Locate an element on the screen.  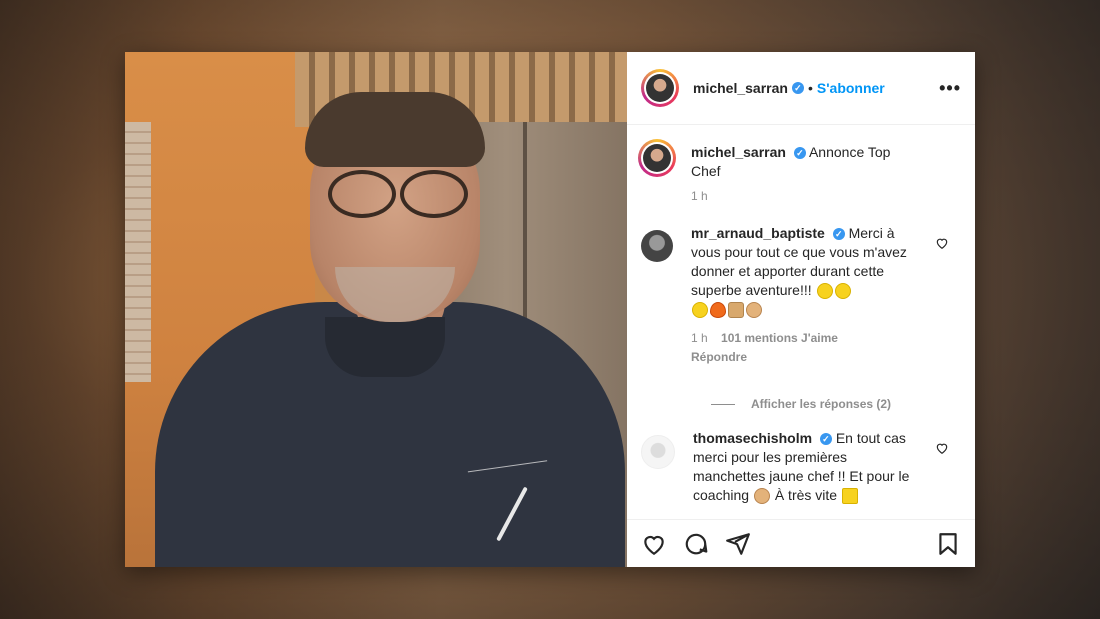
comment-likes: 101 mentions J'aime is located at coordinates (779, 338).